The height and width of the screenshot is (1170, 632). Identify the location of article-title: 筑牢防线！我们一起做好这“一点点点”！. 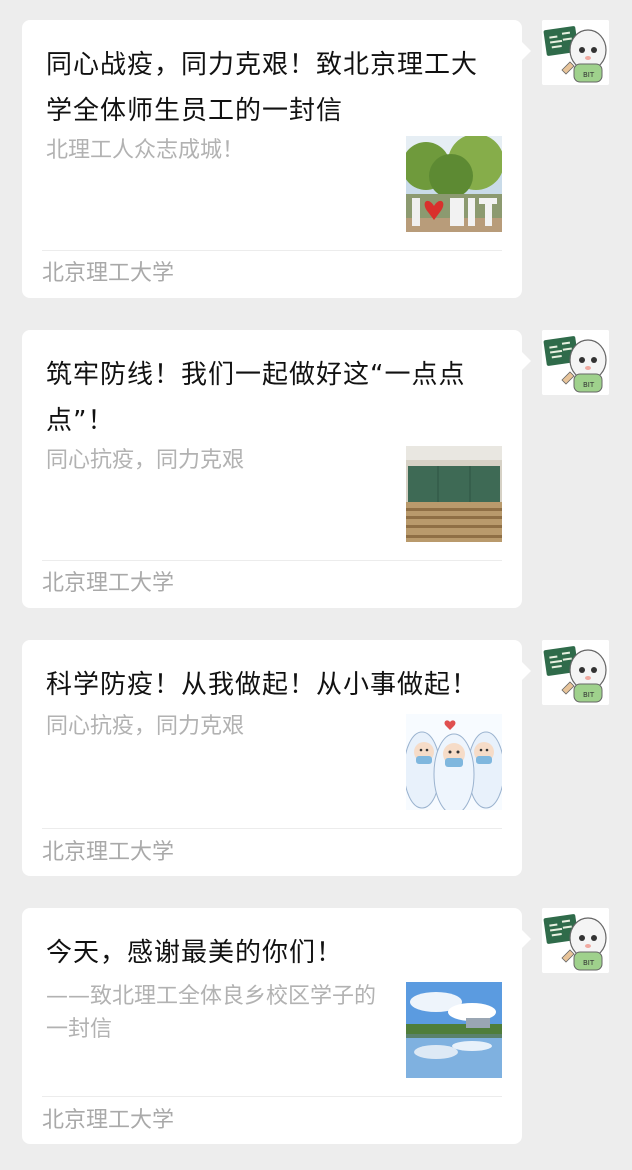
(256, 398).